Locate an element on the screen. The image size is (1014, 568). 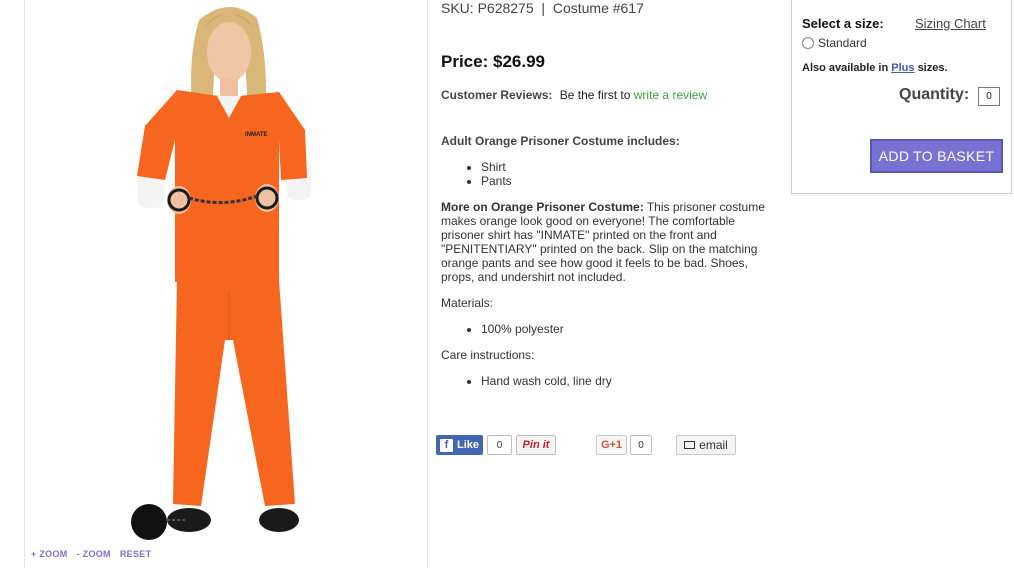
facebook-like-button: f Like is located at coordinates (459, 445).